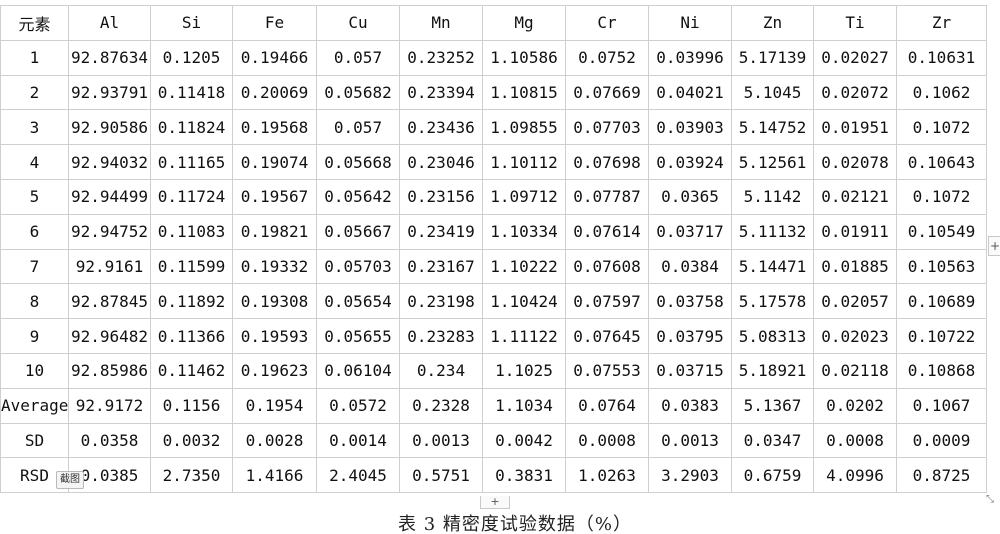 This screenshot has height=534, width=1000. I want to click on table-cell: 0.23283, so click(441, 336).